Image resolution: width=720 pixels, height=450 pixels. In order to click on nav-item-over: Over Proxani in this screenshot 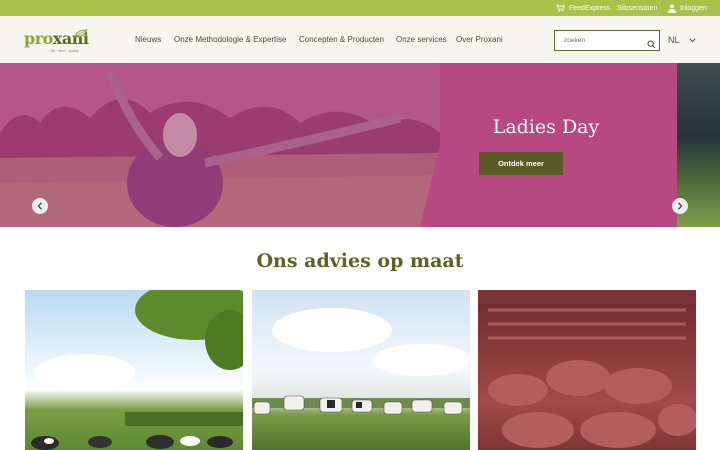, I will do `click(479, 39)`.